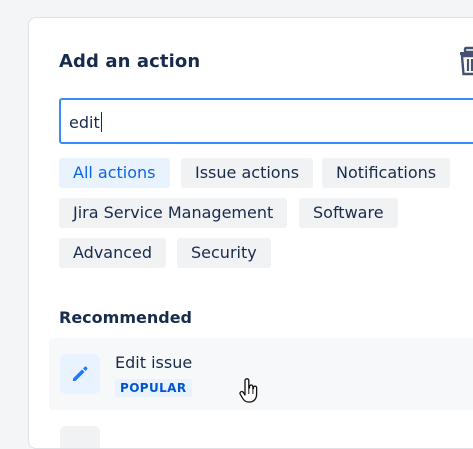  Describe the element at coordinates (173, 213) in the screenshot. I see `filter-jira-service-management: Jira Service Management` at that location.